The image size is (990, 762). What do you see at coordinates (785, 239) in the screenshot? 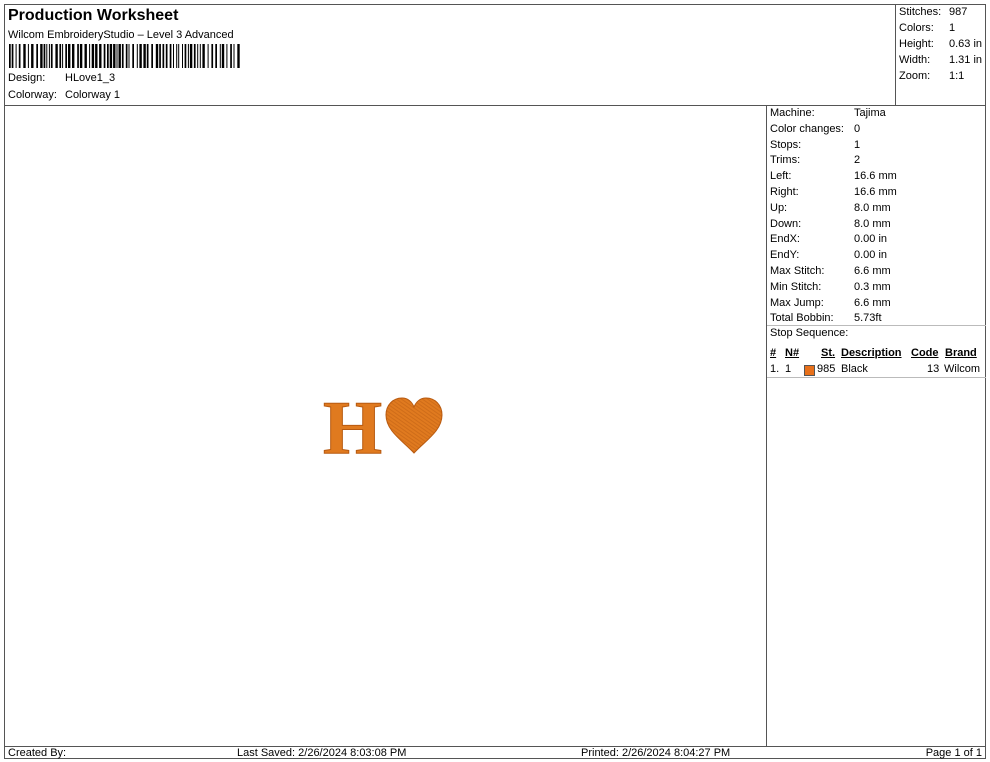
I see `property-label: EndX:` at bounding box center [785, 239].